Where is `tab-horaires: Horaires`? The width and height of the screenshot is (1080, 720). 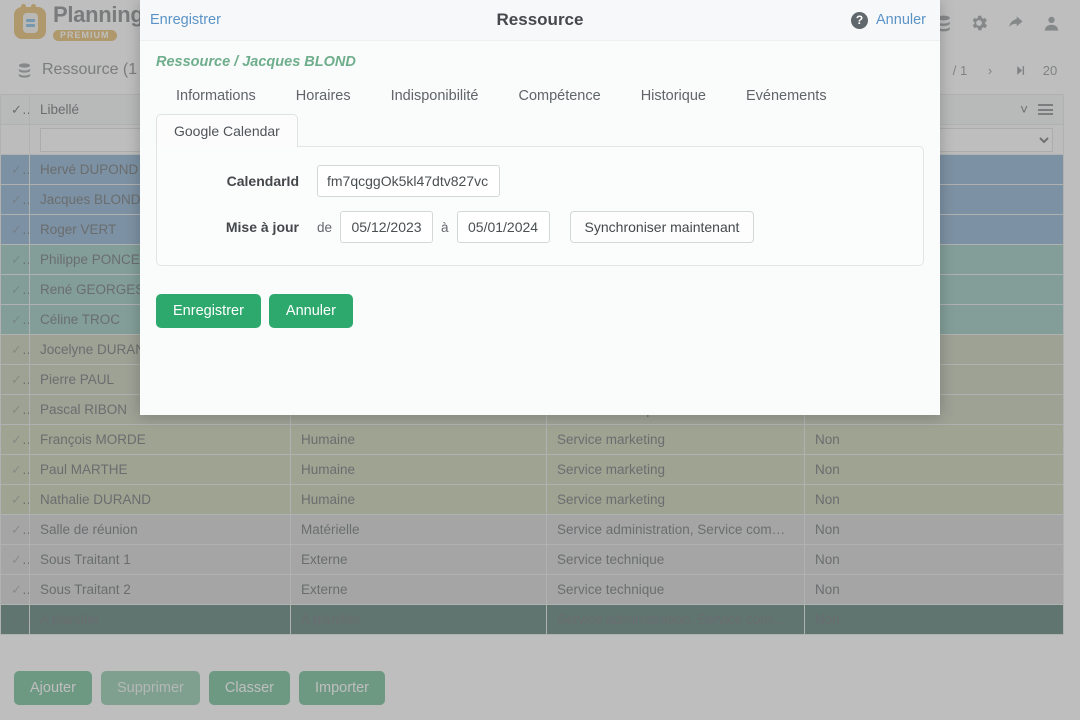 tab-horaires: Horaires is located at coordinates (323, 96).